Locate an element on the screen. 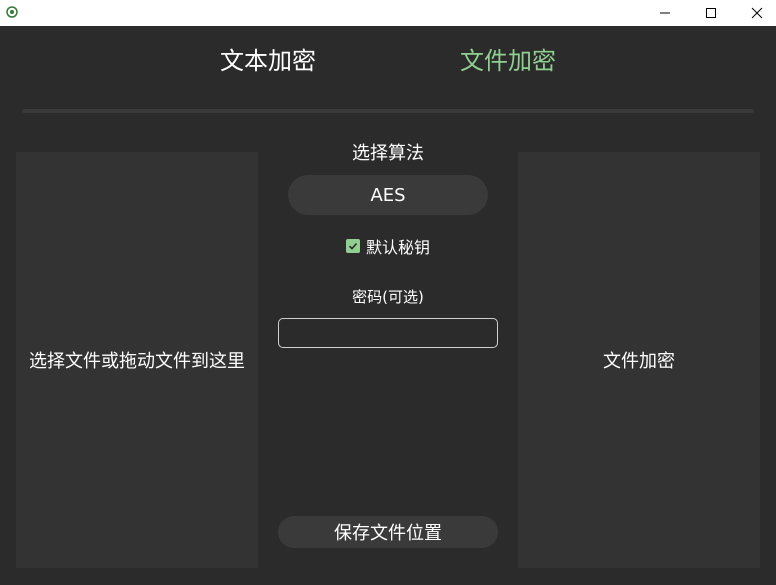 The width and height of the screenshot is (776, 585). algorithm-select: AES is located at coordinates (388, 195).